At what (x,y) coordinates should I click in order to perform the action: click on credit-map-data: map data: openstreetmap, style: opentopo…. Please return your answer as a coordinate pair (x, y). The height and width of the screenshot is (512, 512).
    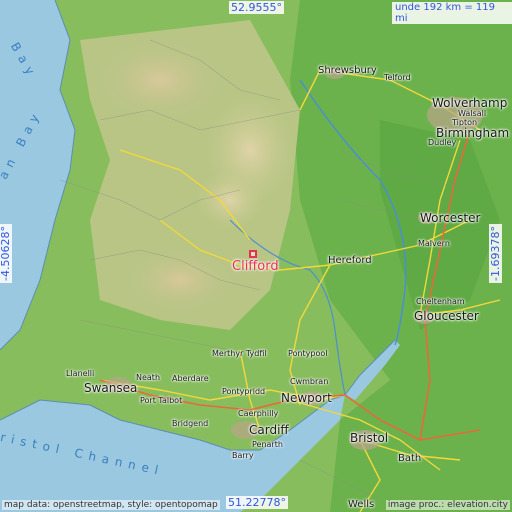
    Looking at the image, I should click on (111, 505).